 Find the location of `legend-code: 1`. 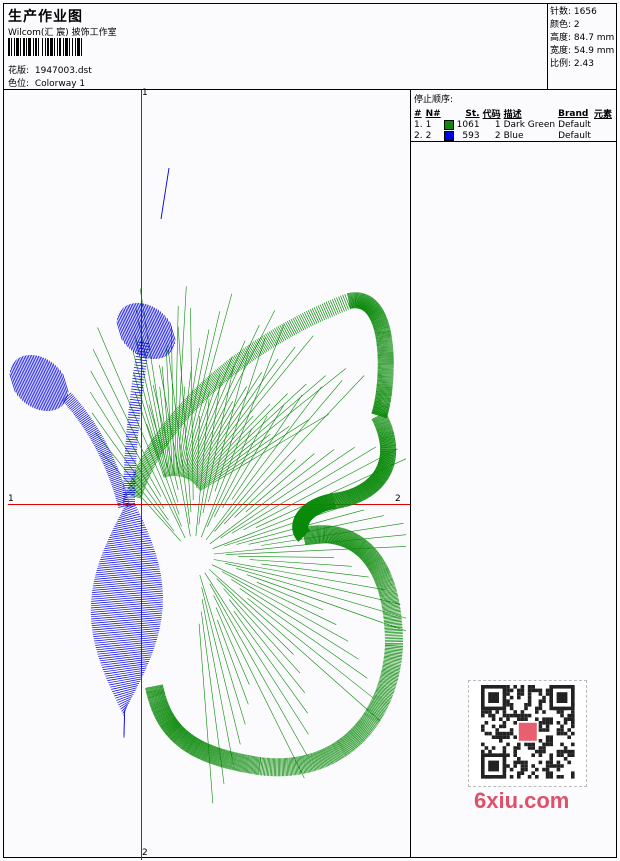

legend-code: 1 is located at coordinates (497, 125).